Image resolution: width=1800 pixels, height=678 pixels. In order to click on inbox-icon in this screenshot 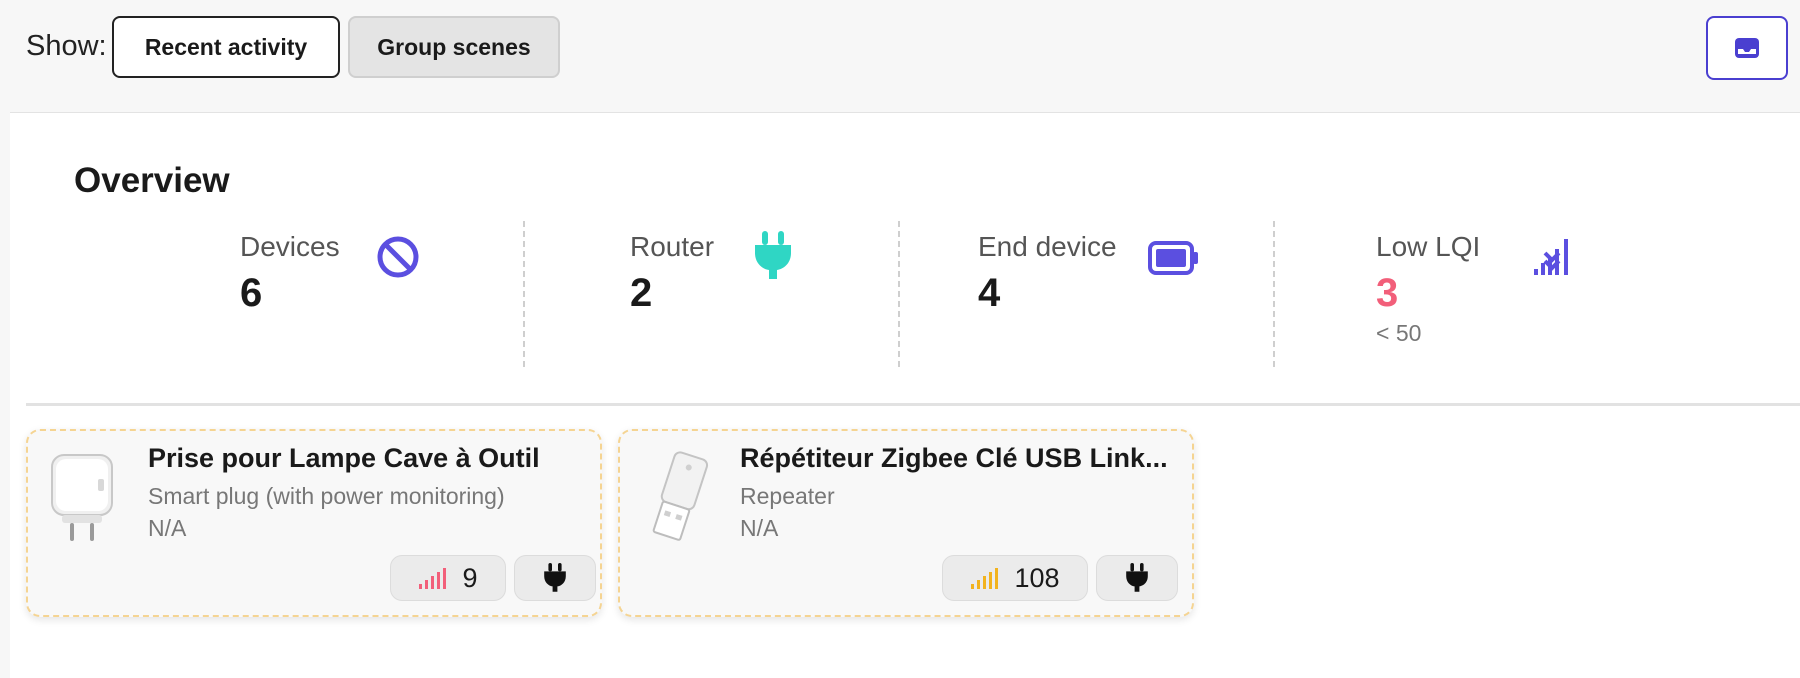, I will do `click(1747, 48)`.